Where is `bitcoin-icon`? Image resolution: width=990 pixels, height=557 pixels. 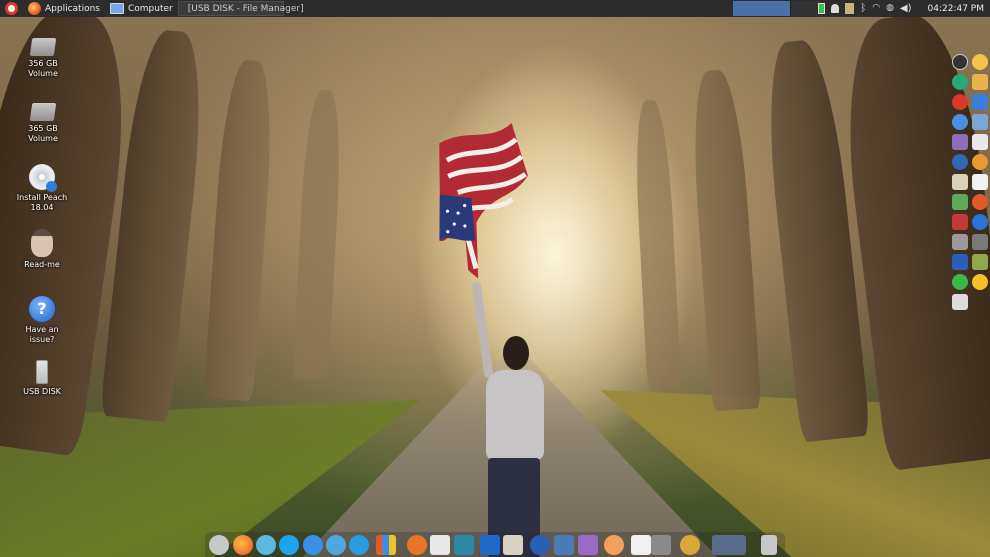
bitcoin-icon is located at coordinates (690, 545).